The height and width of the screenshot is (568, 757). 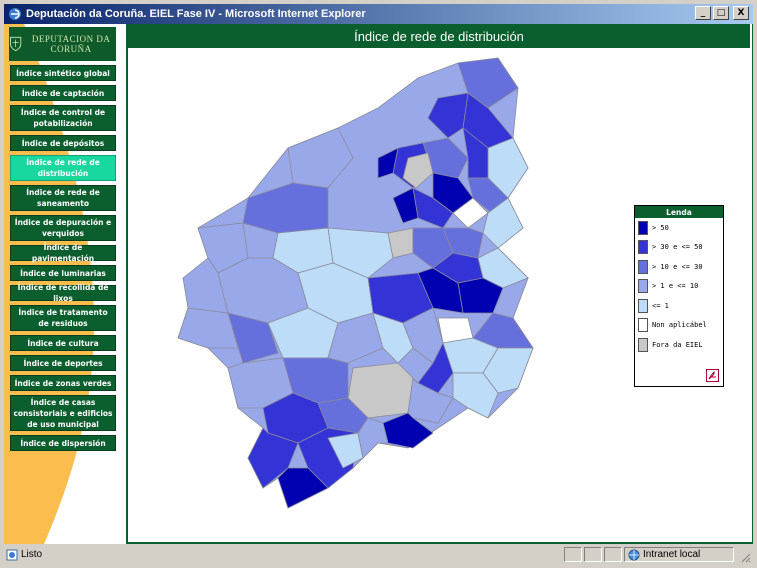 What do you see at coordinates (703, 13) in the screenshot?
I see `minimize-button: _` at bounding box center [703, 13].